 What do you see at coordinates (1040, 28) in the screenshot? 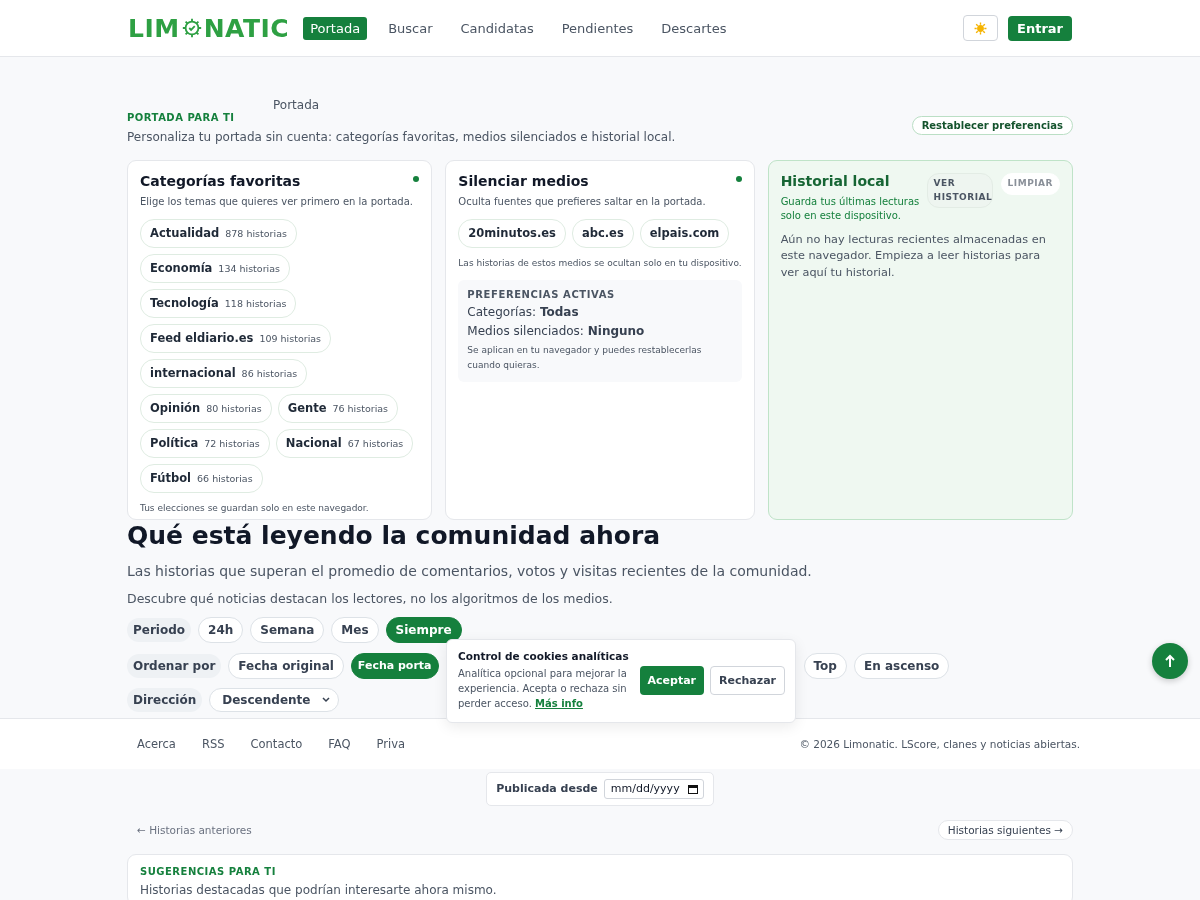
I see `login-button: Entrar` at bounding box center [1040, 28].